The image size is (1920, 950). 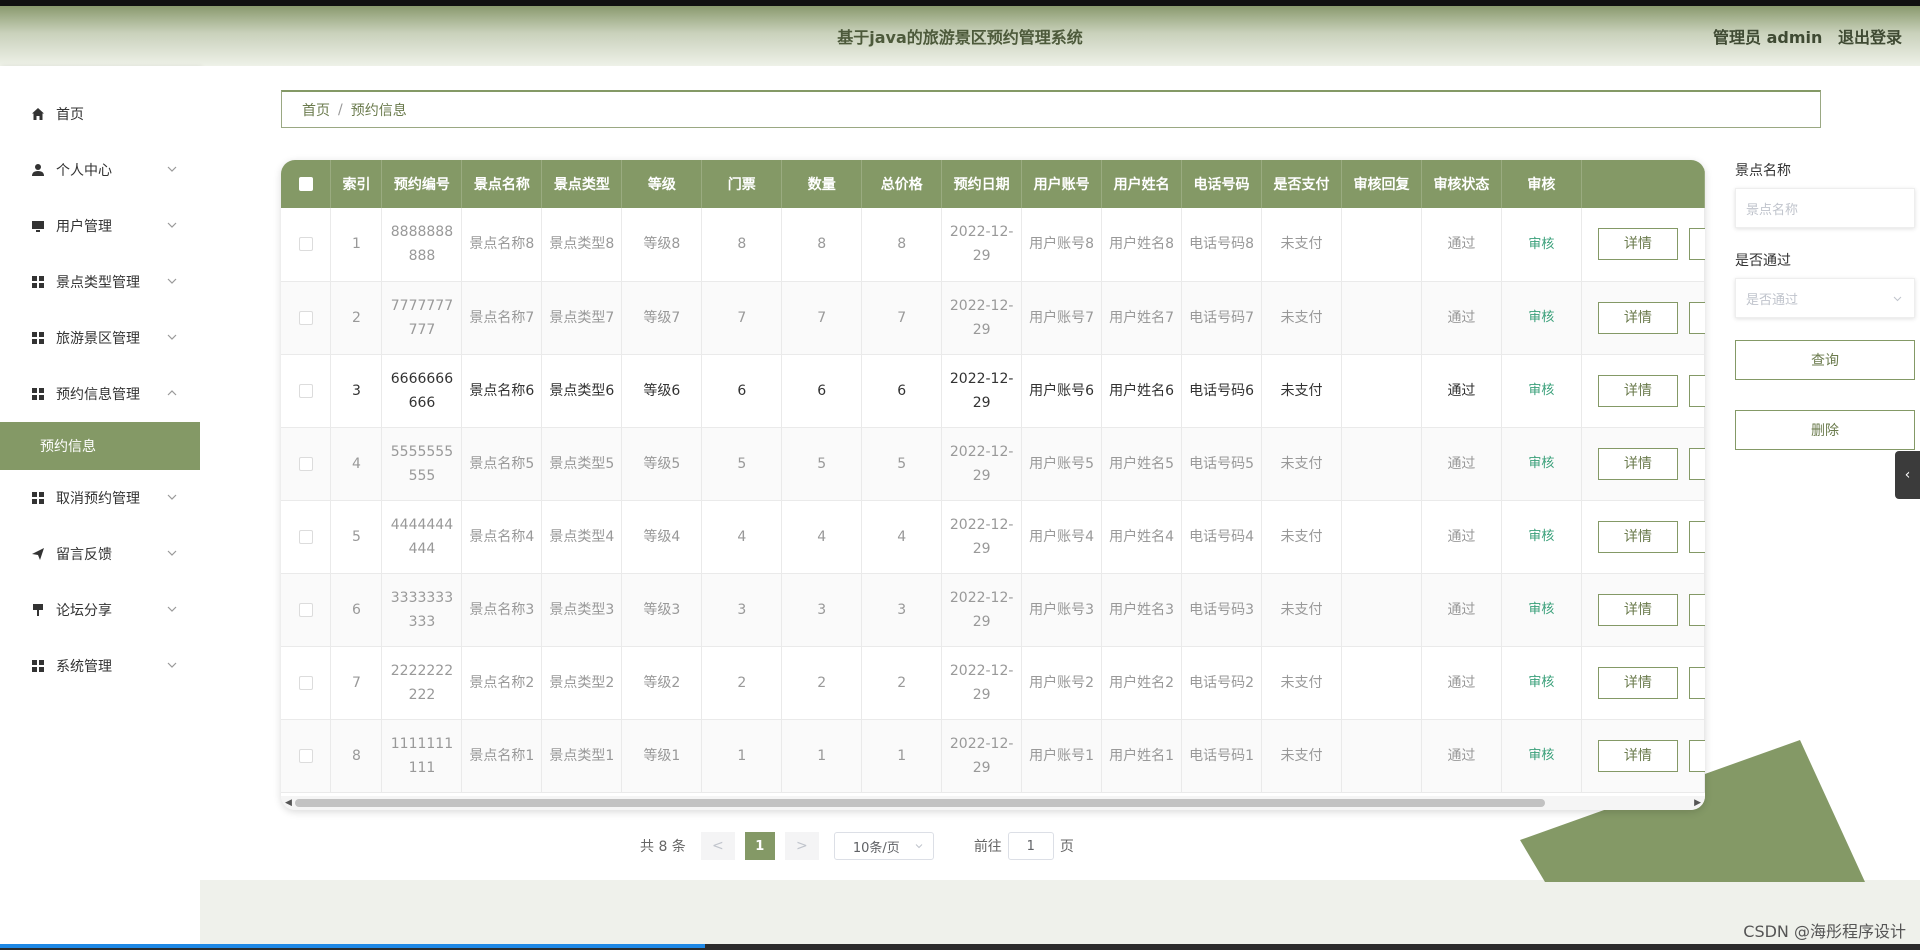 I want to click on sidebar-item-feedback: 留言反馈, so click(x=100, y=554).